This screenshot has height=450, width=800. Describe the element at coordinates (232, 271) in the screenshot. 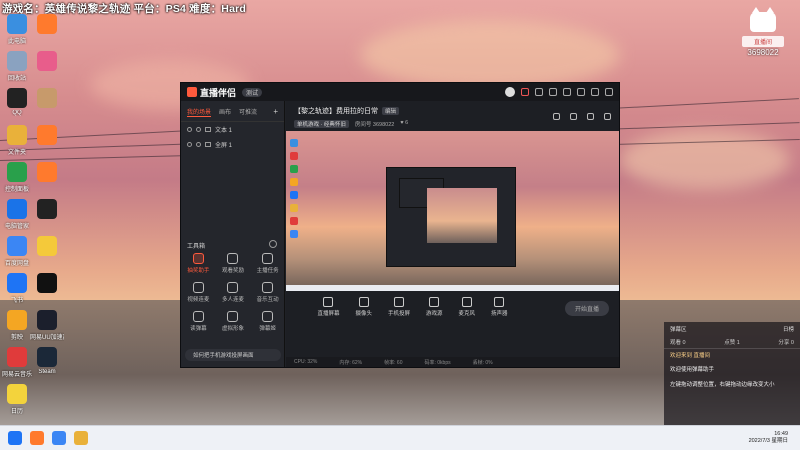

I see `tool-label: 观看奖励` at that location.